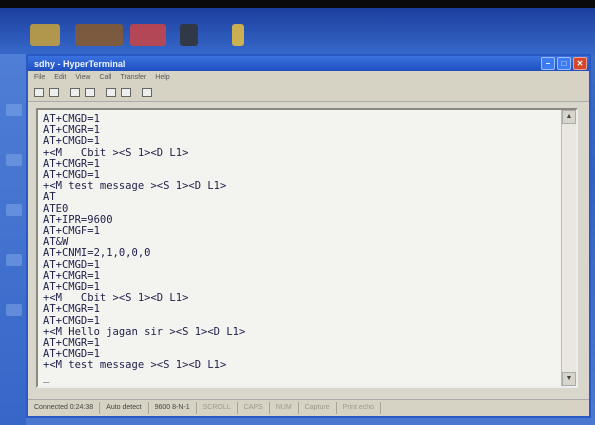 Image resolution: width=595 pixels, height=425 pixels. Describe the element at coordinates (238, 35) in the screenshot. I see `folder-icon` at that location.